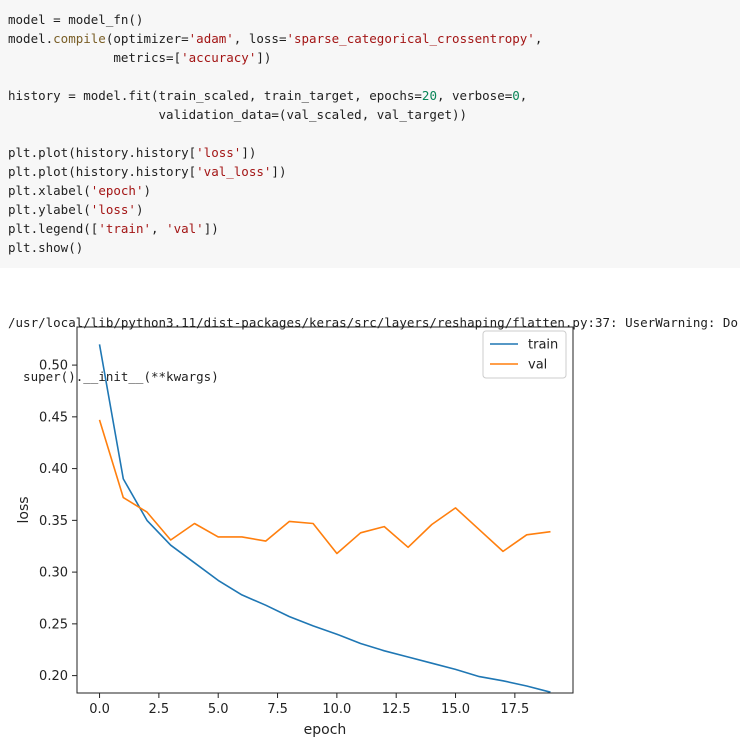 The image size is (740, 747). What do you see at coordinates (218, 709) in the screenshot?
I see `x-tick-label: 5.0` at bounding box center [218, 709].